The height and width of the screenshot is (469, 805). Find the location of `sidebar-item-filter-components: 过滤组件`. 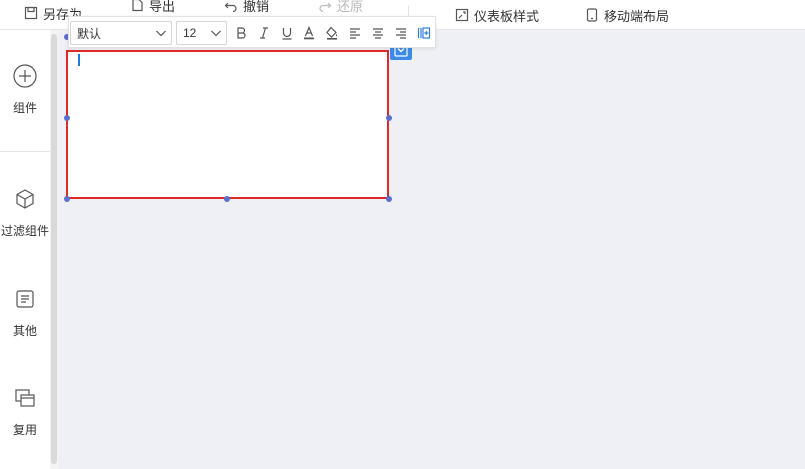

sidebar-item-filter-components: 过滤组件 is located at coordinates (25, 213).